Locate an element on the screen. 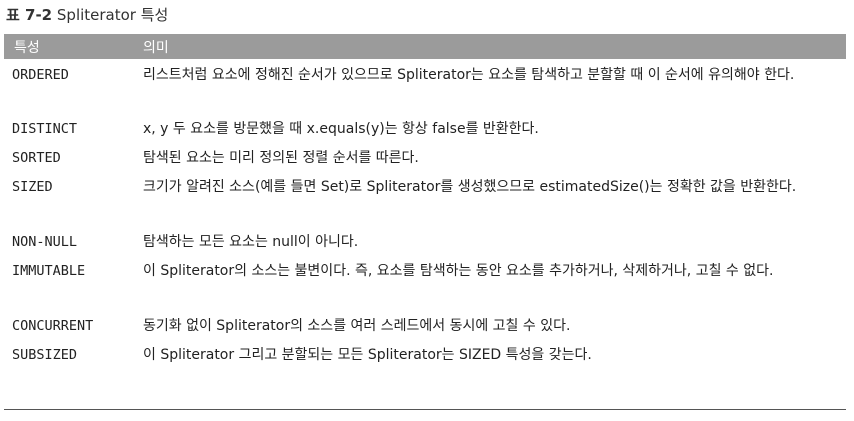 The height and width of the screenshot is (421, 854). row-value: 탐색하는 모든 요소는 null이 아니다. is located at coordinates (251, 242).